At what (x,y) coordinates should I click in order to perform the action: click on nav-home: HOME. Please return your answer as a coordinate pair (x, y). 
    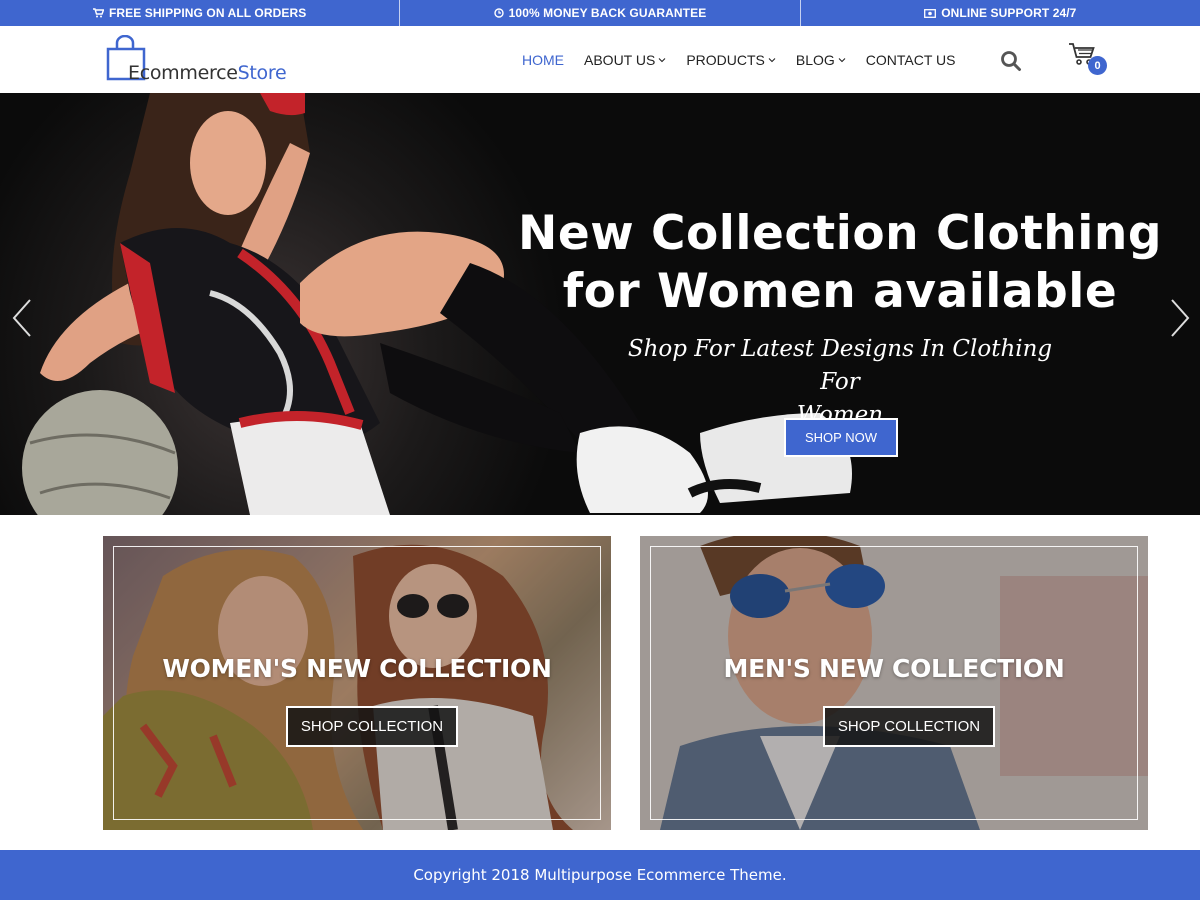
    Looking at the image, I should click on (543, 60).